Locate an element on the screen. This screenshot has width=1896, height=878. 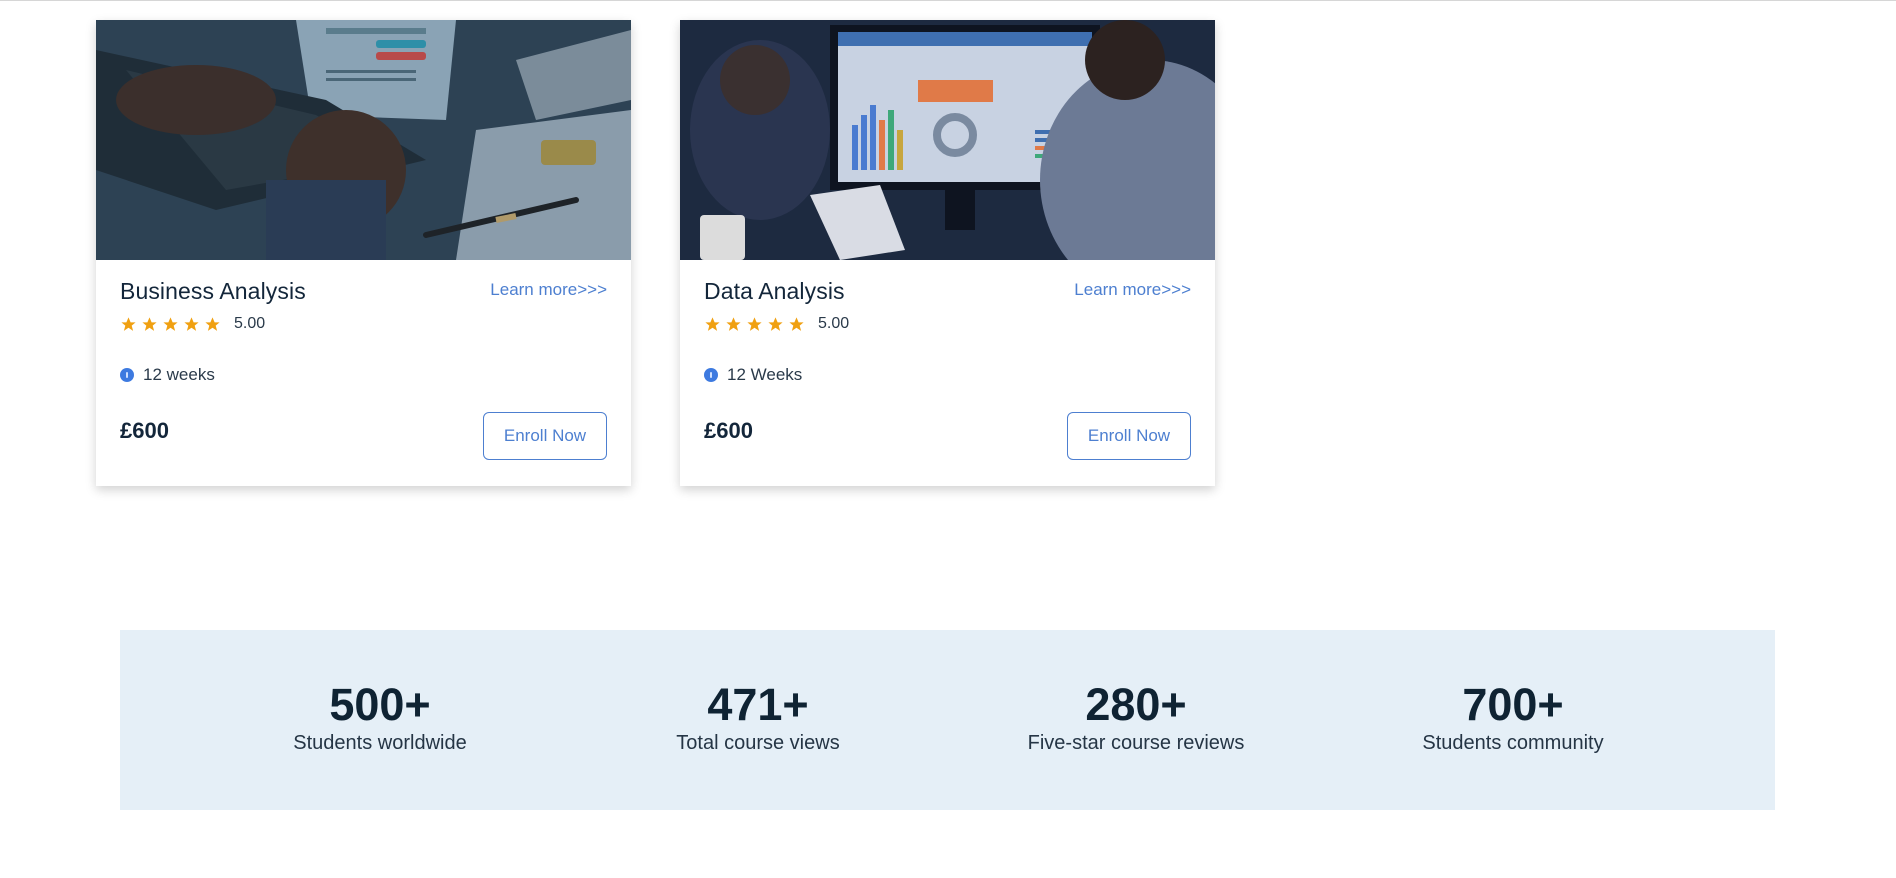
course-duration: 12 Weeks is located at coordinates (753, 375).